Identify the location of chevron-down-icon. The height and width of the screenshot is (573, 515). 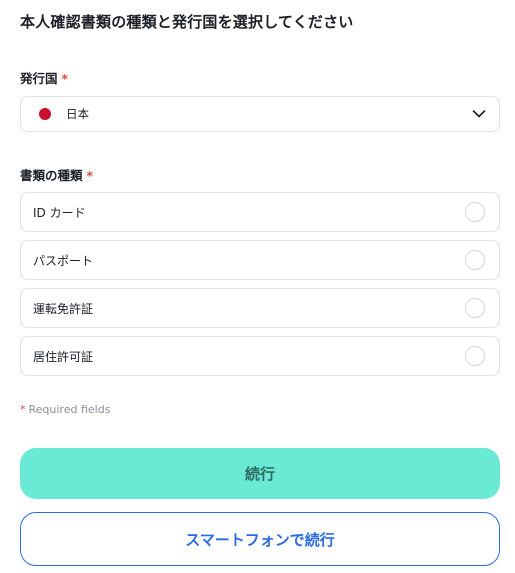
(479, 114).